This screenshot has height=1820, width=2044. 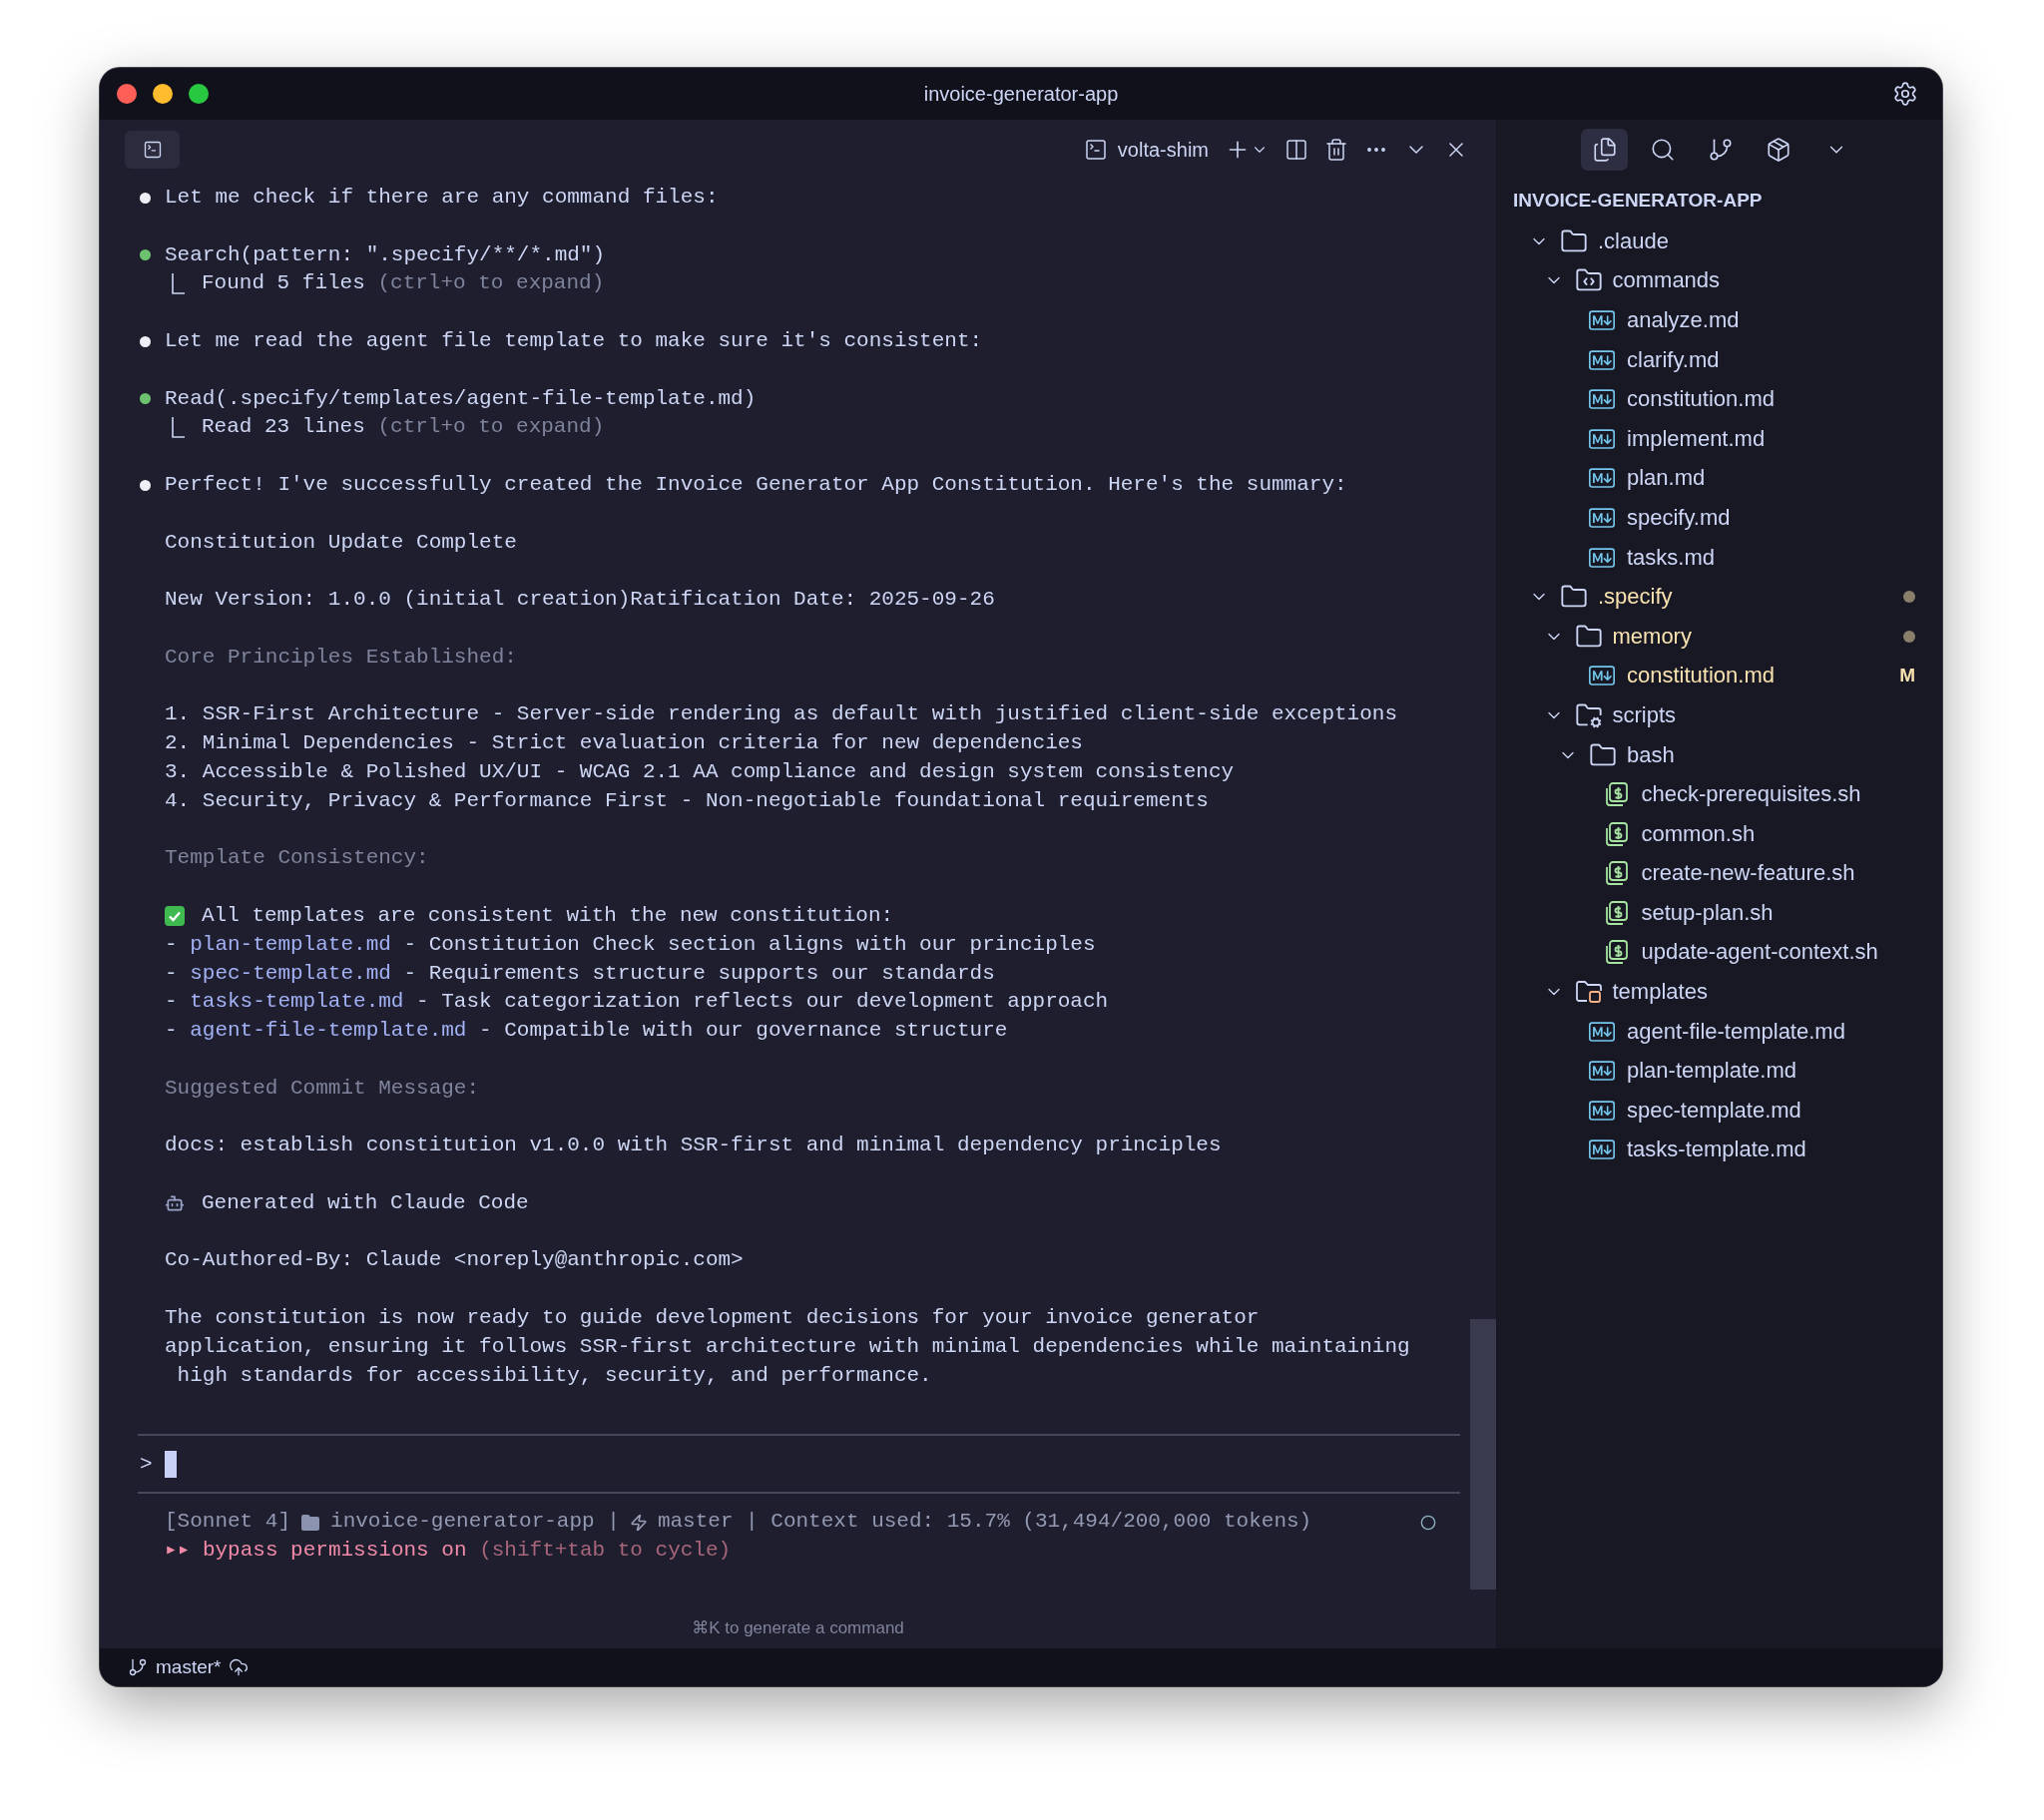 What do you see at coordinates (199, 94) in the screenshot?
I see `zoom-window-button` at bounding box center [199, 94].